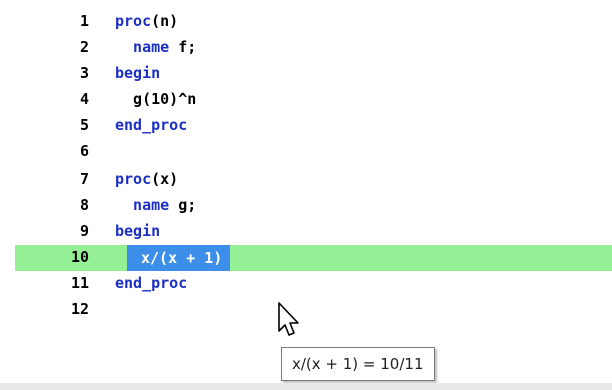  What do you see at coordinates (165, 179) in the screenshot?
I see `code-token: (x)` at bounding box center [165, 179].